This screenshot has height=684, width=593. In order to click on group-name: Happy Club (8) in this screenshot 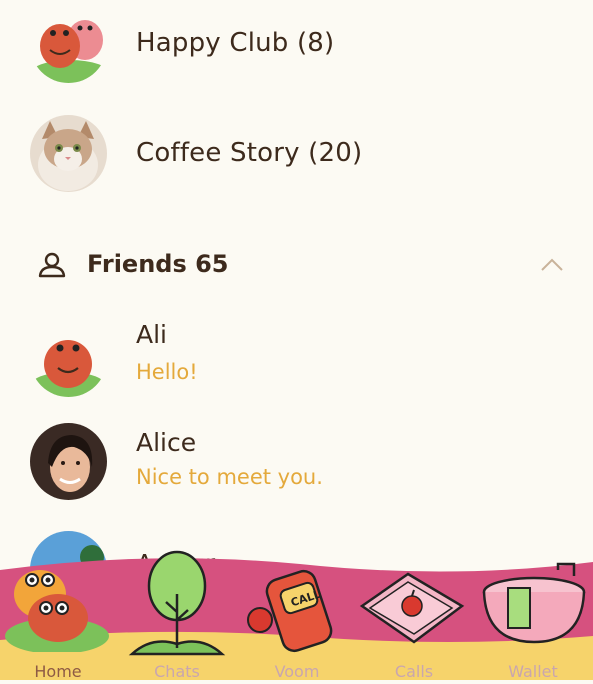, I will do `click(235, 43)`.